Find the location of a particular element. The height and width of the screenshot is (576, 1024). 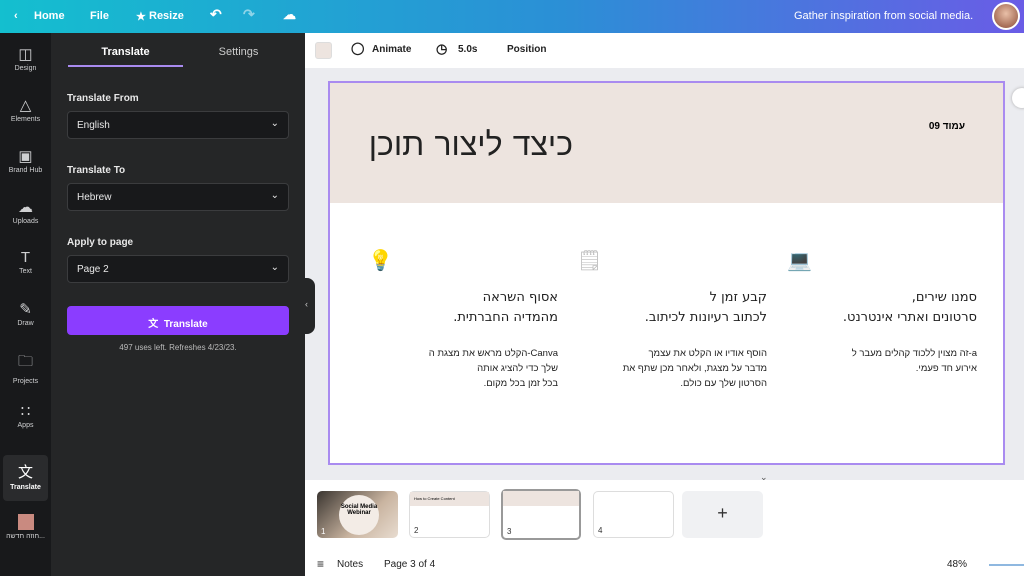

sidebar-item-projects: 🗀 Projects is located at coordinates (25, 368).